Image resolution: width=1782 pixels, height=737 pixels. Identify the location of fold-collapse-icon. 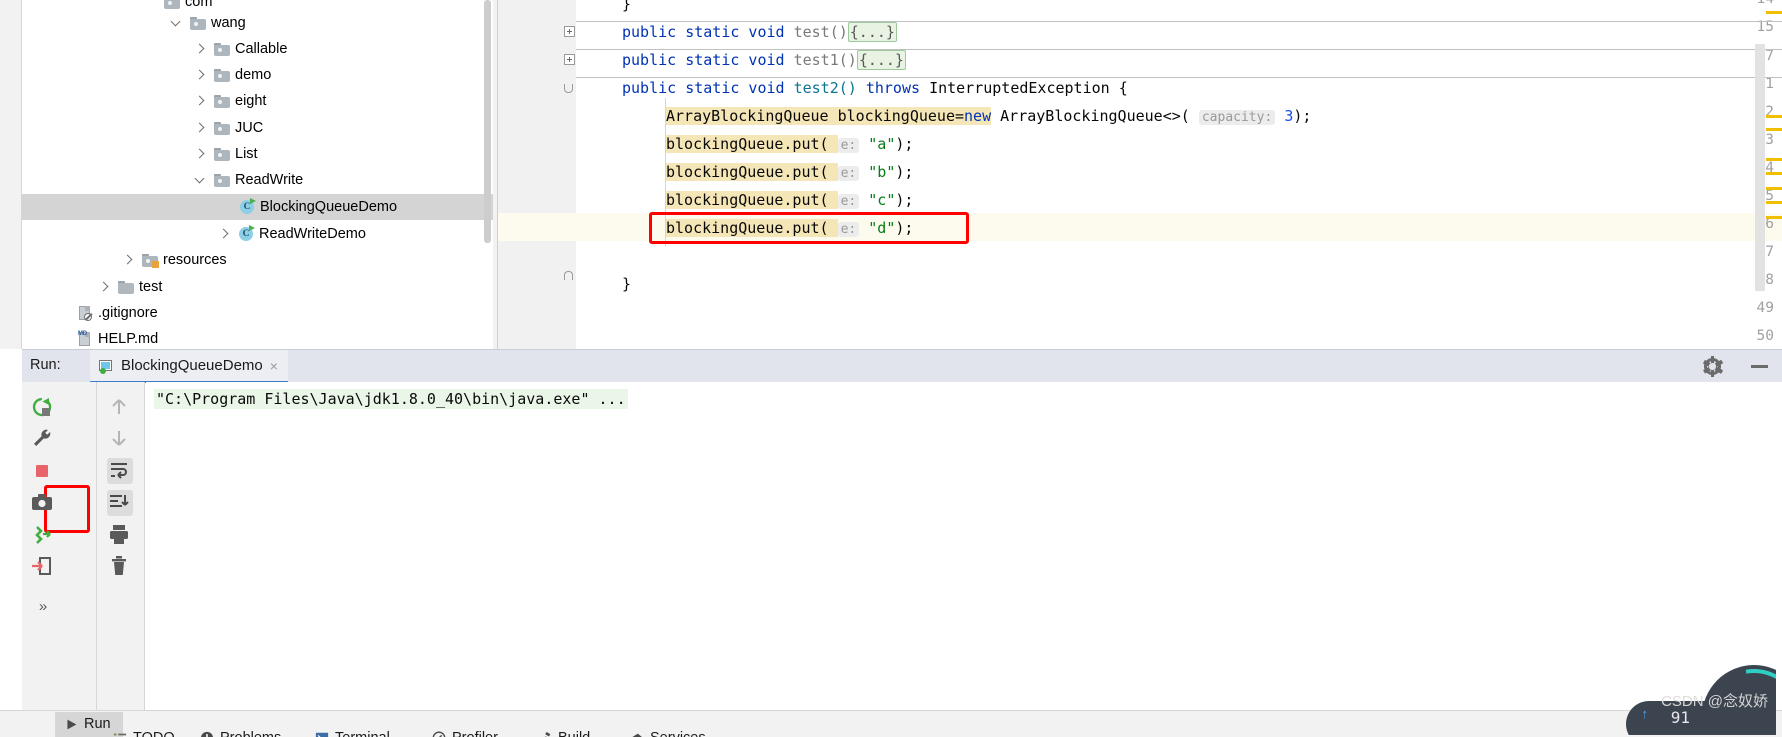
(568, 88).